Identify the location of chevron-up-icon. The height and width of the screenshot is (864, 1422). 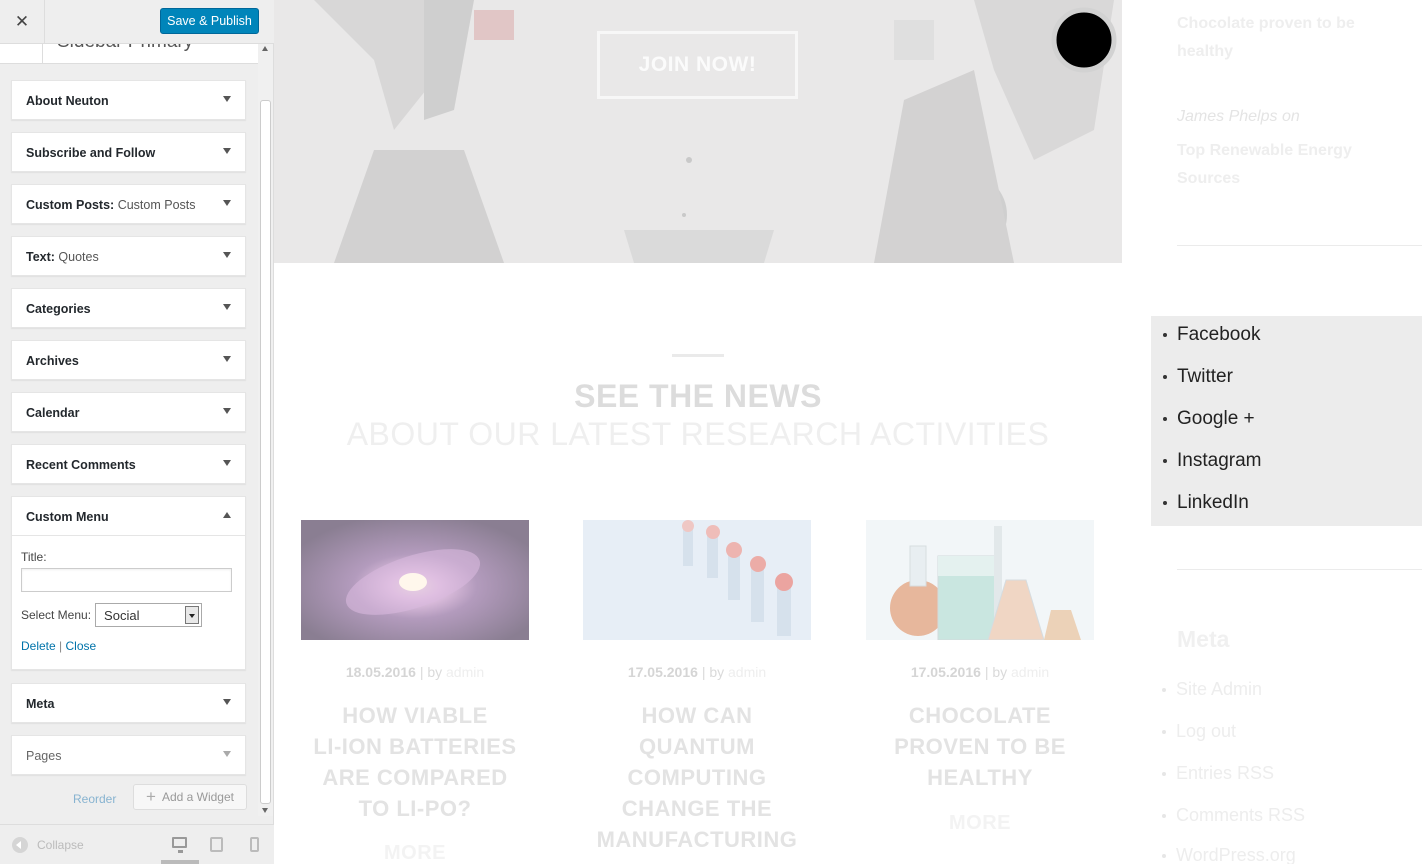
(227, 515).